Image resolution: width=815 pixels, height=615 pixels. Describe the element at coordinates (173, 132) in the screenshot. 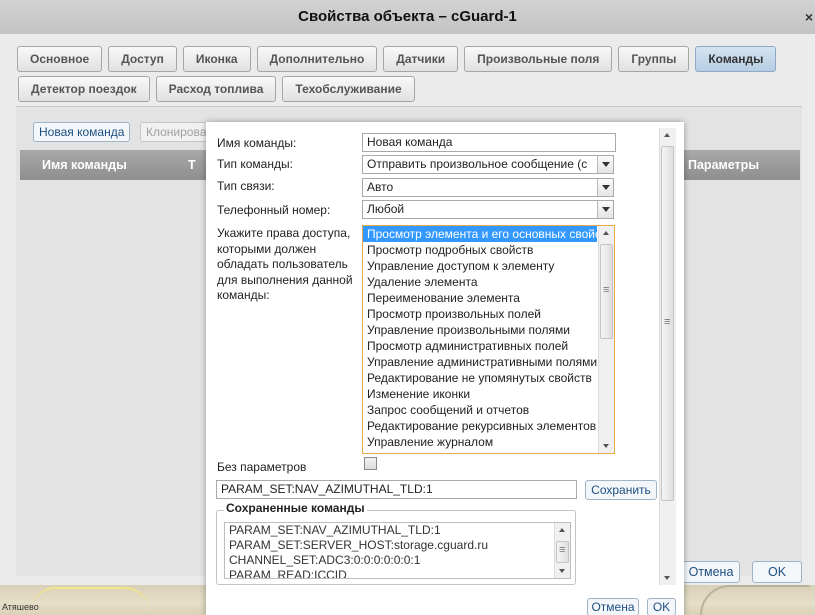

I see `clone-command-button: Клонирова` at that location.